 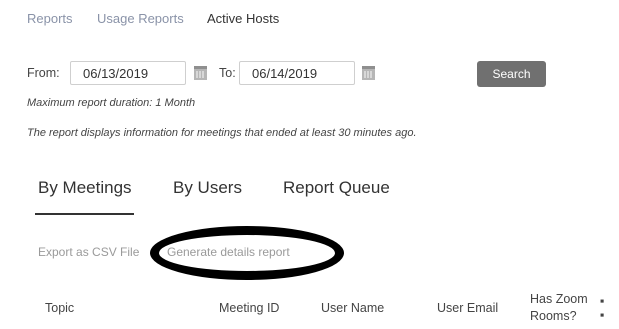 I want to click on column-user-name: User Name, so click(x=352, y=308).